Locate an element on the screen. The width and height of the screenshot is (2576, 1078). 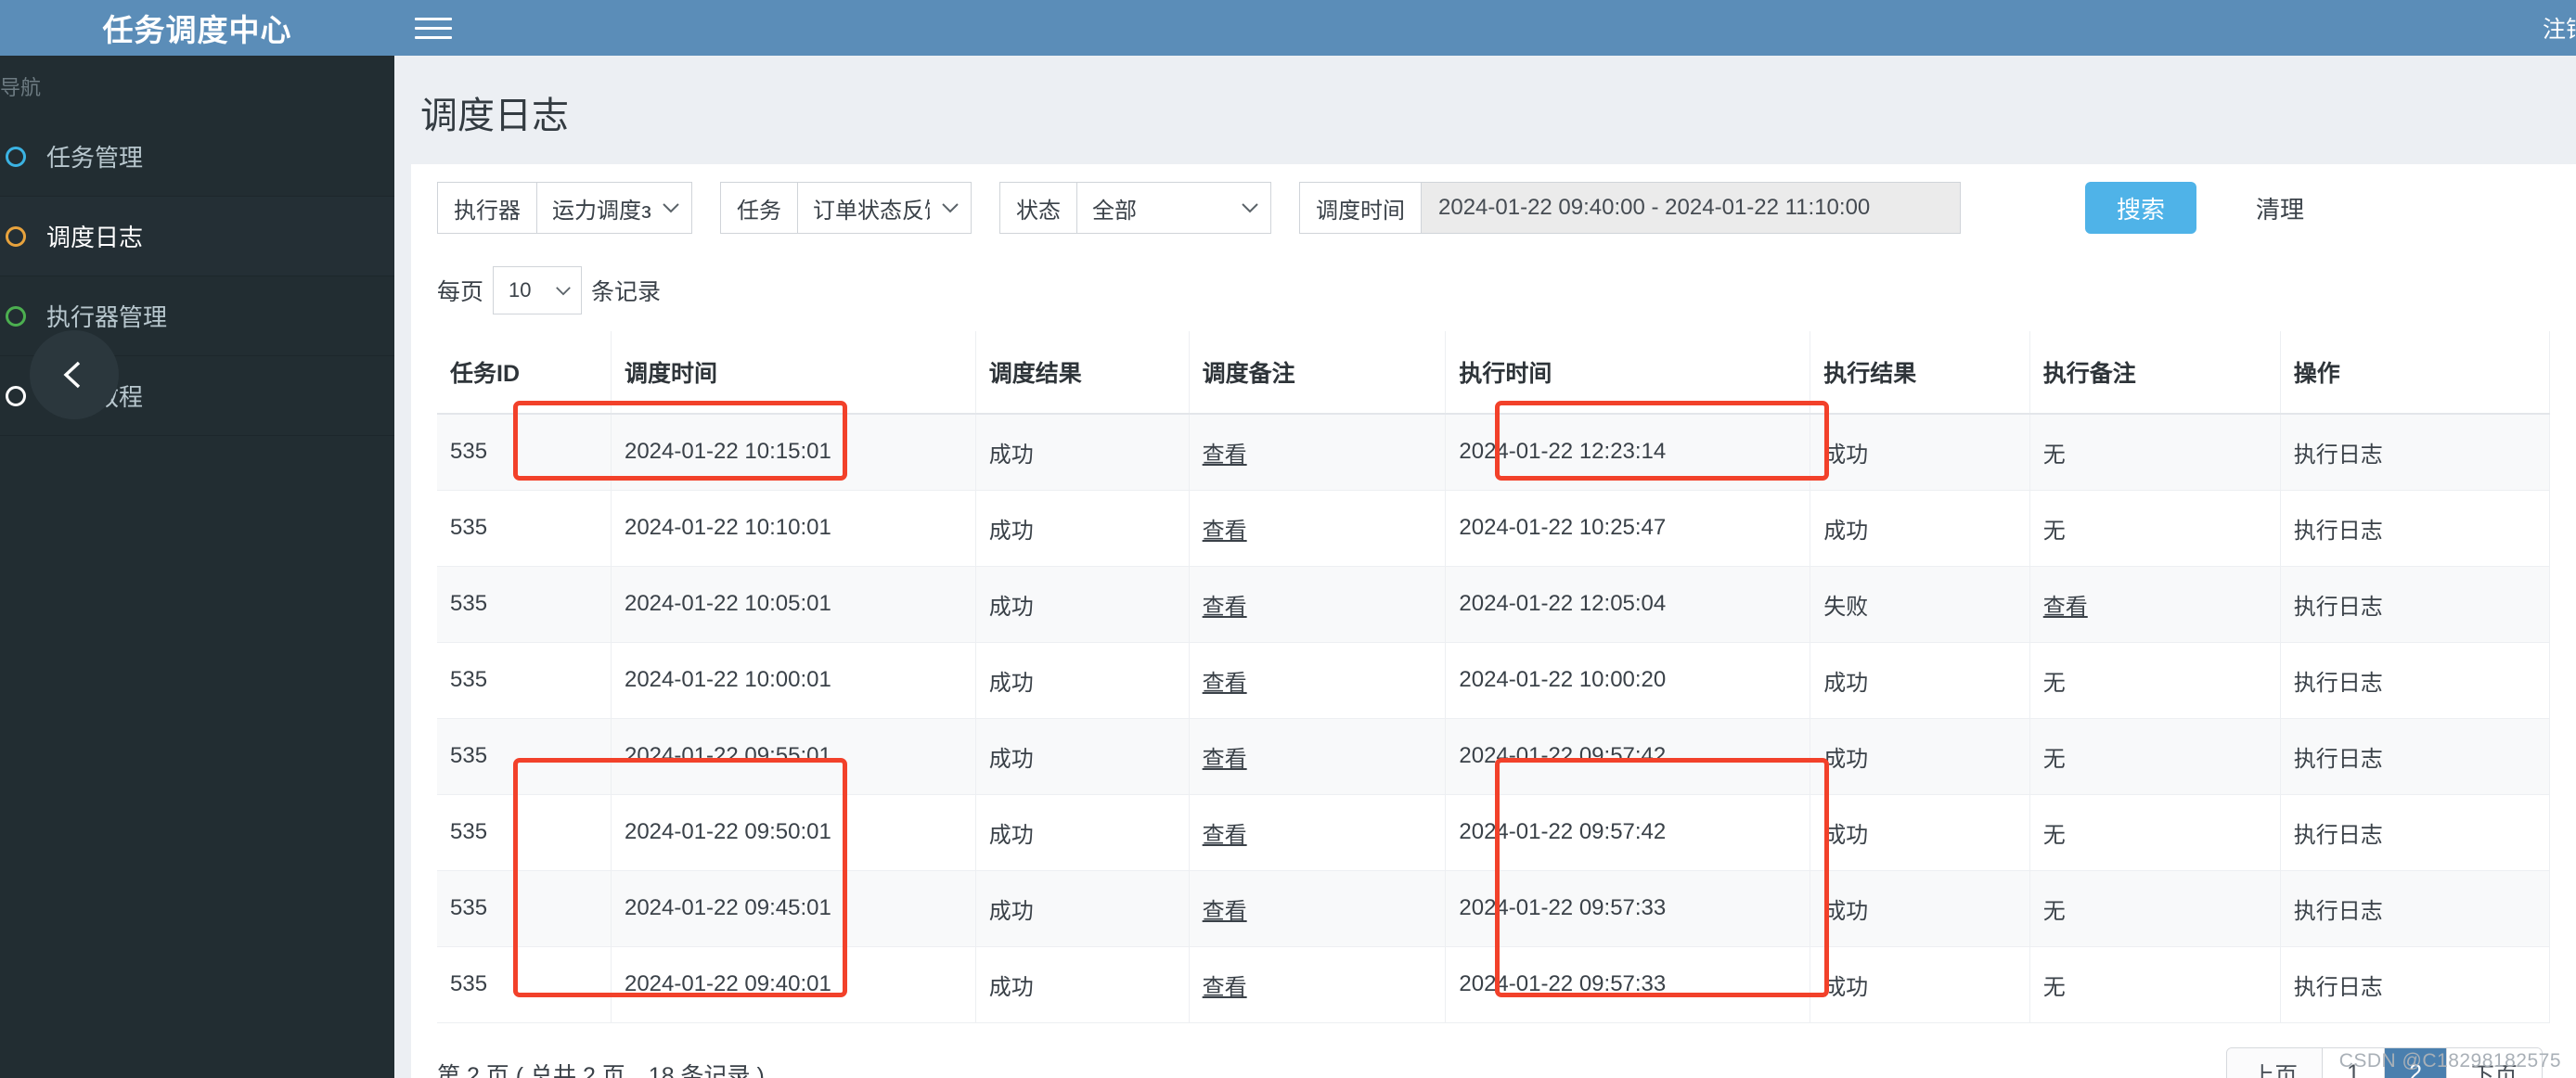
cell-exec-remark: 查看 is located at coordinates (2155, 604).